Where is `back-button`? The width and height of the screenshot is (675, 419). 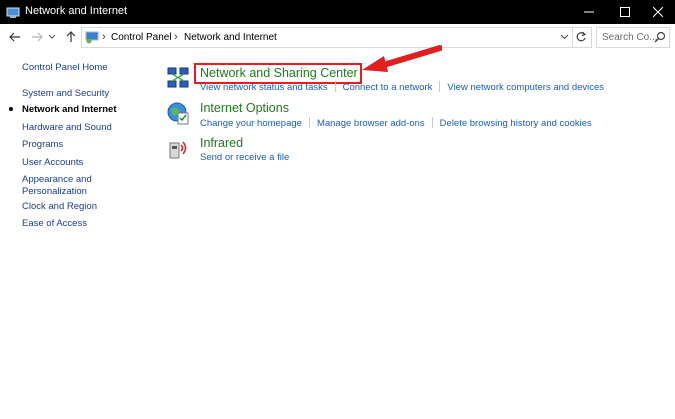
back-button is located at coordinates (15, 37).